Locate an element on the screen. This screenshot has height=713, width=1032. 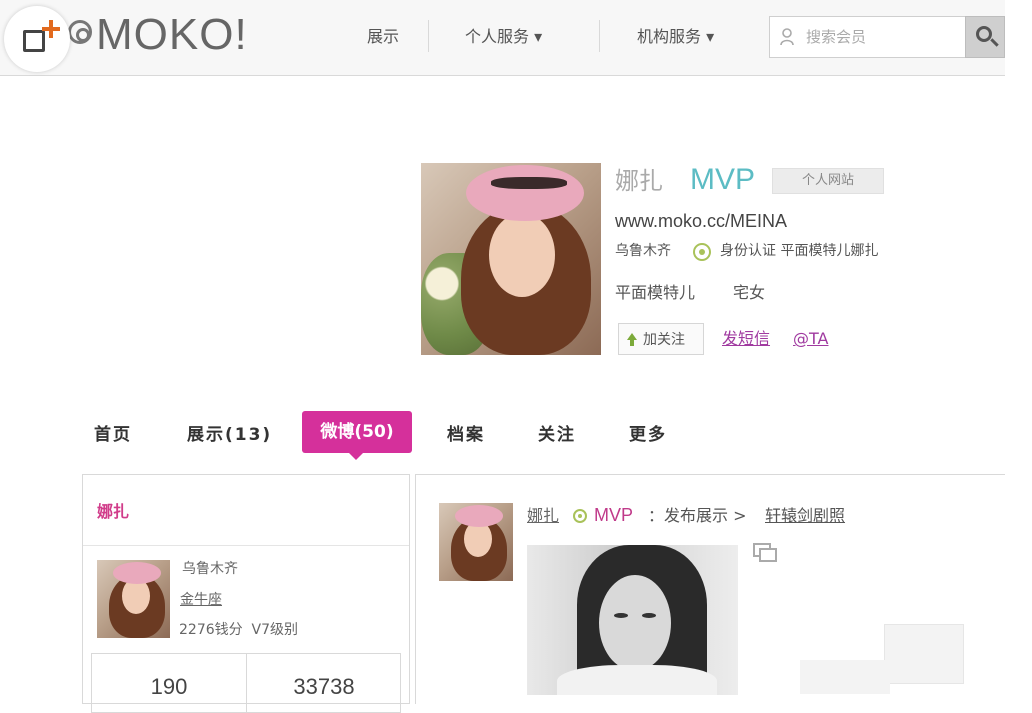
stats-grid: 190 33738 is located at coordinates (246, 683).